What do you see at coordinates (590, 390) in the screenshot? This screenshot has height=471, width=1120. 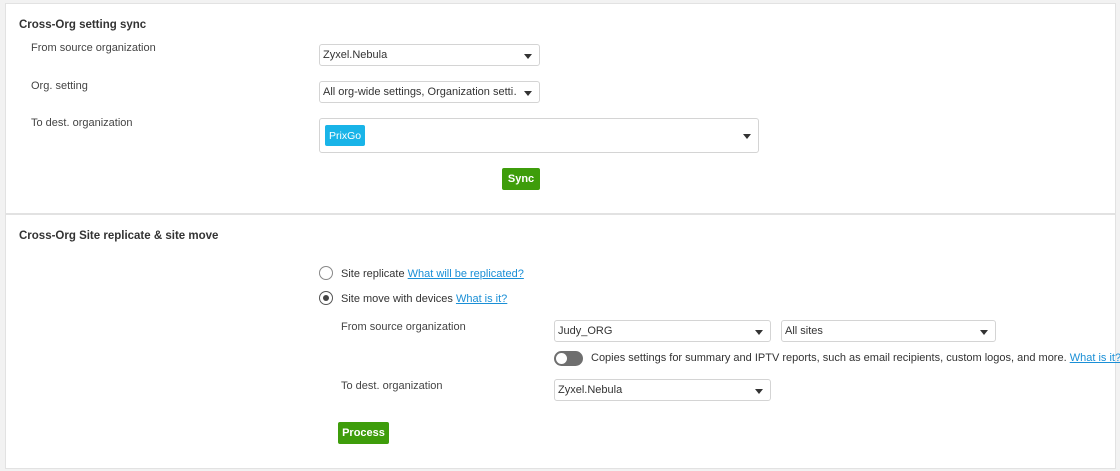 I see `move-dest-org-value: Zyxel.Nebula` at bounding box center [590, 390].